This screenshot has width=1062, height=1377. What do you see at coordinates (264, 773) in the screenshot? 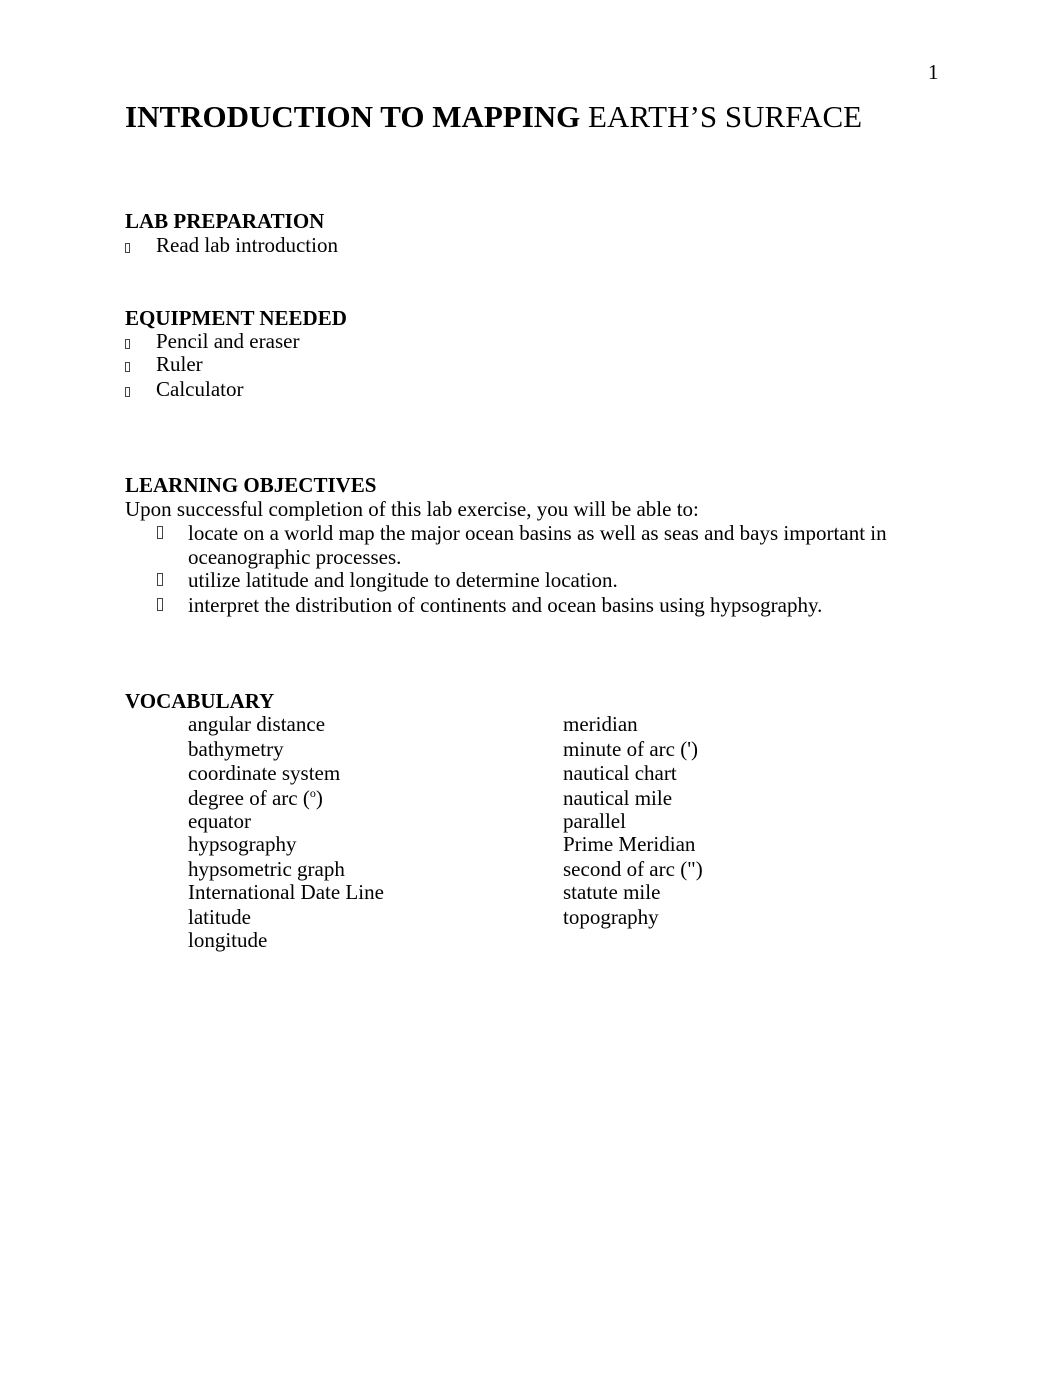
I see `vocab-term: coordinate system` at bounding box center [264, 773].